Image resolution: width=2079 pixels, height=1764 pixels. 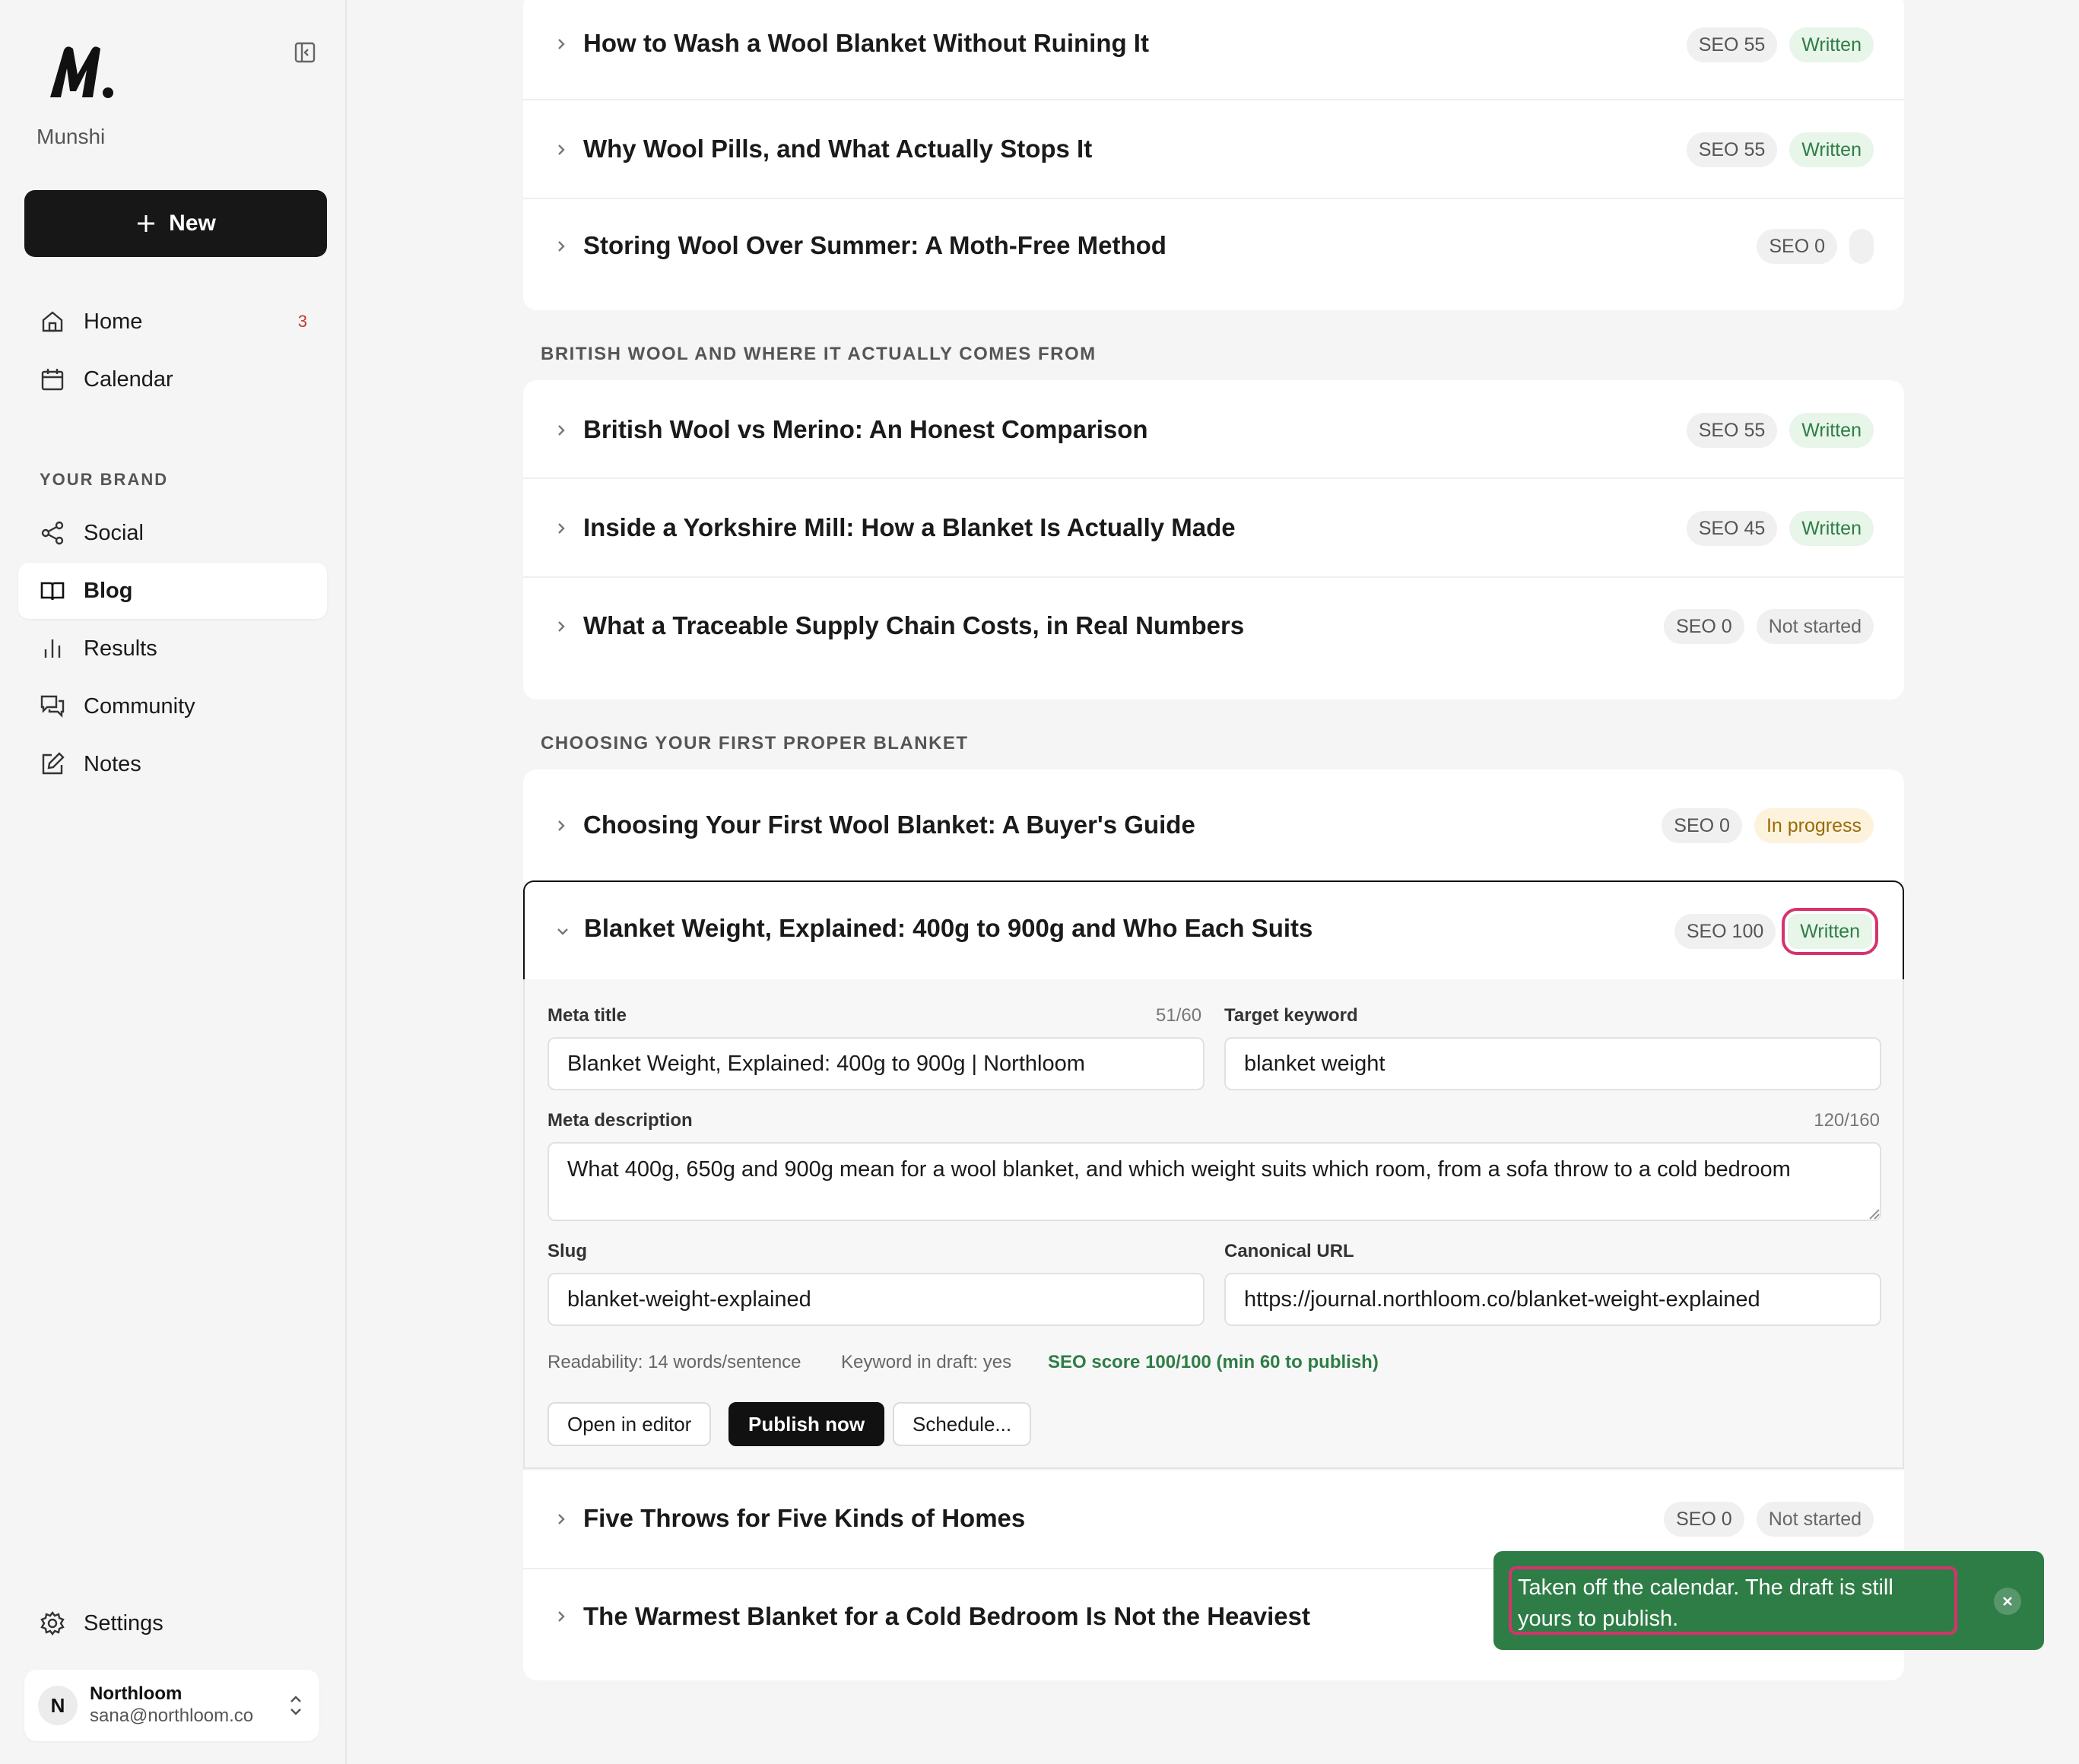 I want to click on seo-score-badge: SEO 45, so click(x=1732, y=528).